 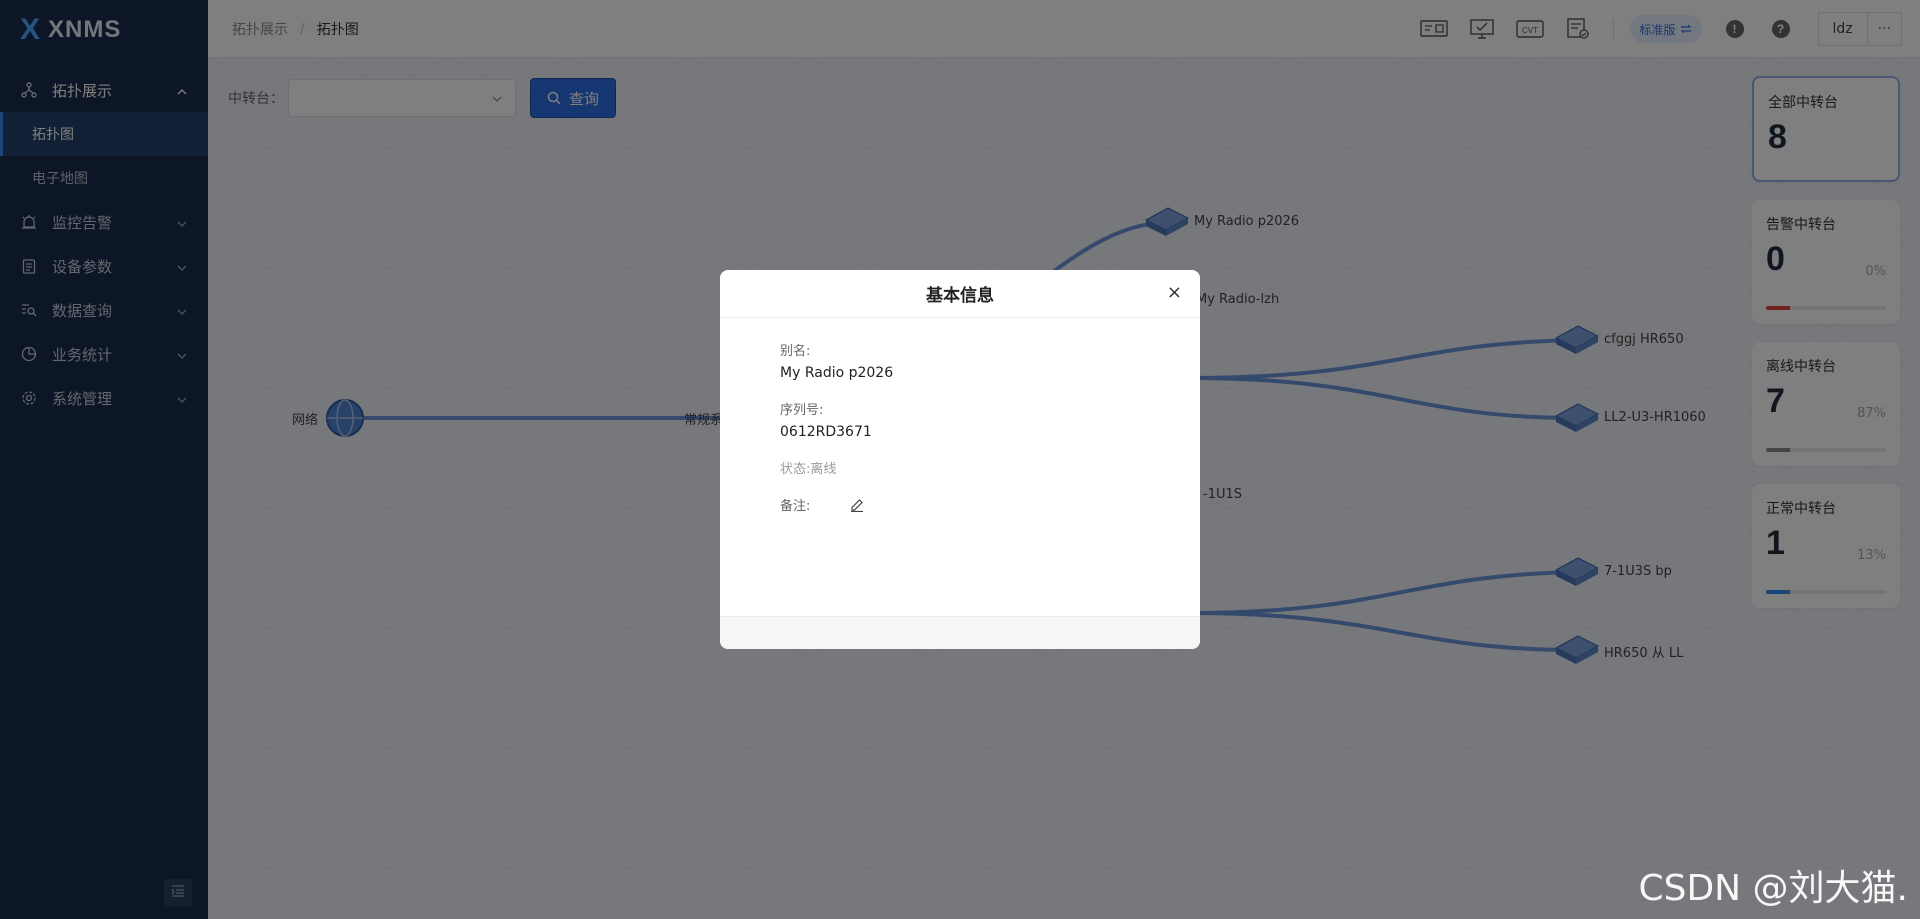 I want to click on serial-value: 0612RD3671, so click(x=826, y=432).